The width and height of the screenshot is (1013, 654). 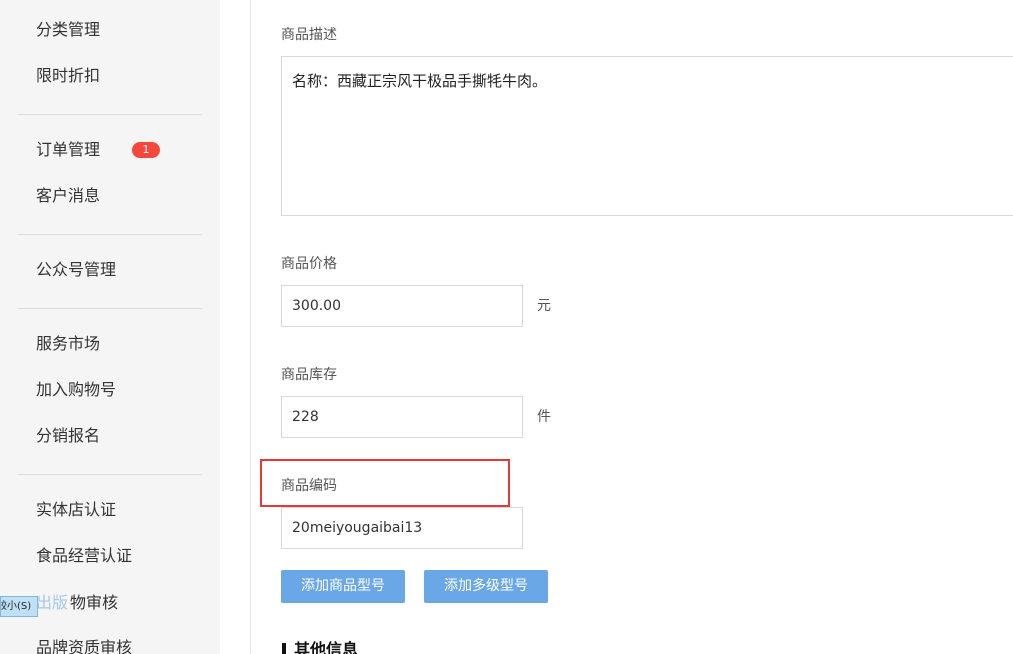 I want to click on sidebar-item-store-certification: 实体店认证, so click(x=76, y=510).